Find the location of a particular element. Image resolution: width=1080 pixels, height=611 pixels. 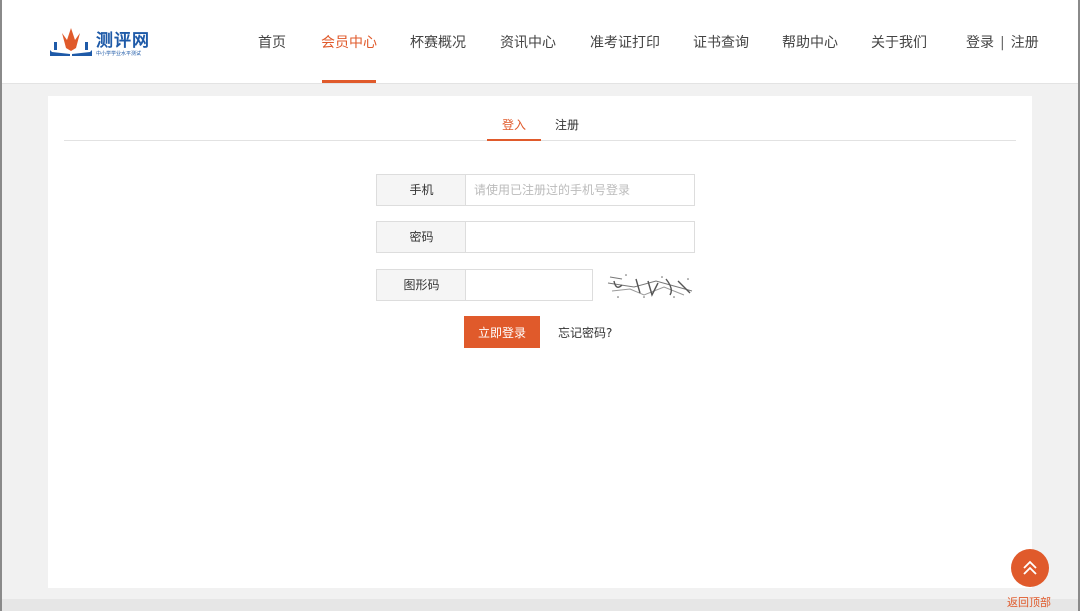

nav-item-member-center: 会员中心 is located at coordinates (349, 42).